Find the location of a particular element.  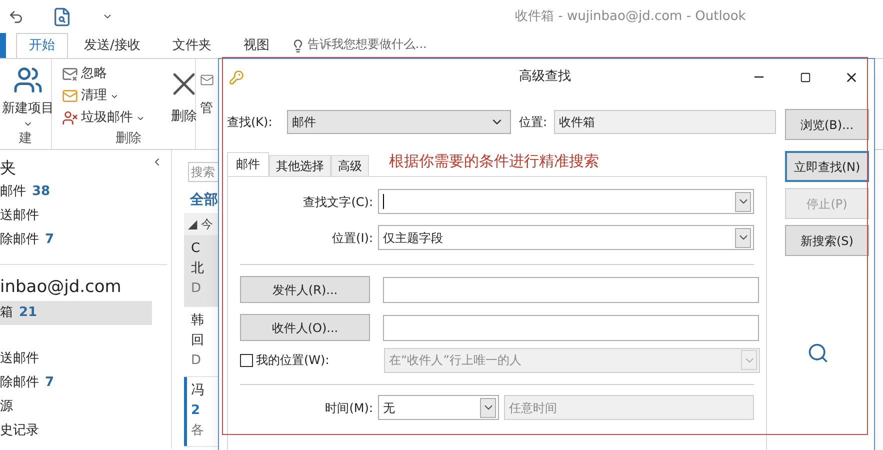

ribbon-tab: 视图 is located at coordinates (256, 45).